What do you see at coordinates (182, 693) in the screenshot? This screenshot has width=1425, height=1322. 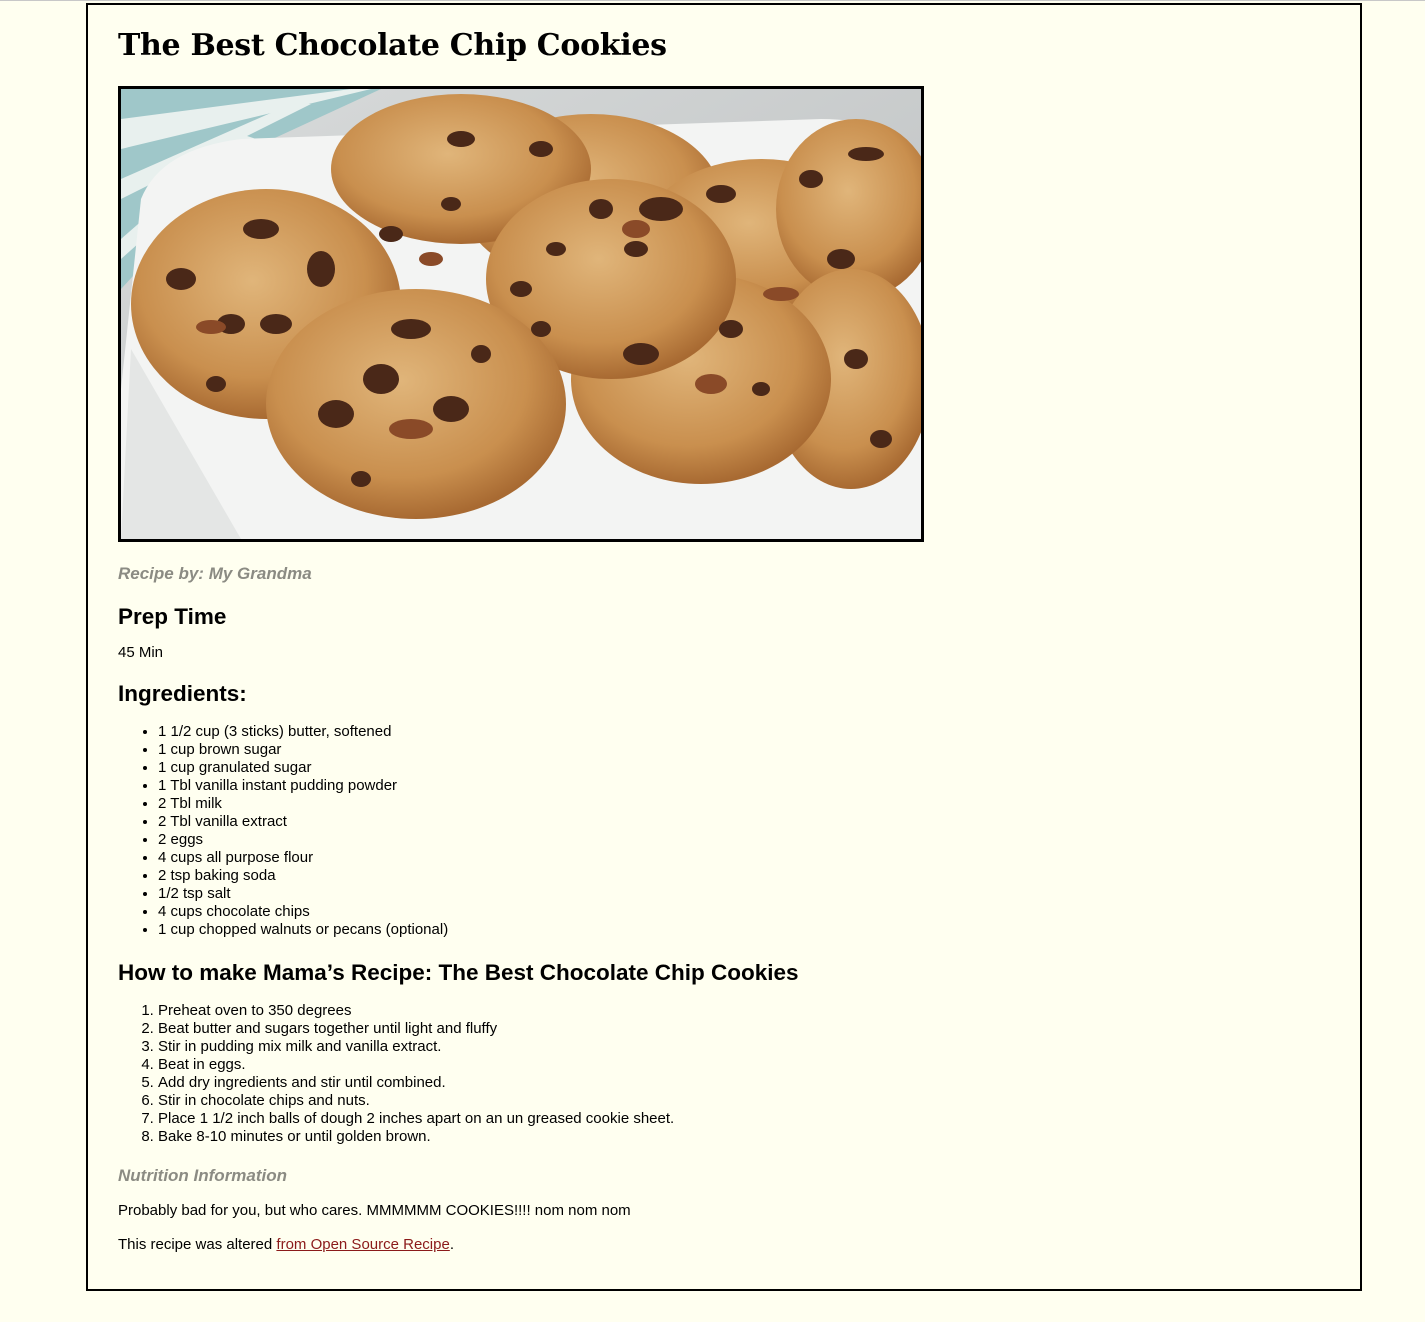 I see `ingredients-heading: Ingredients:` at bounding box center [182, 693].